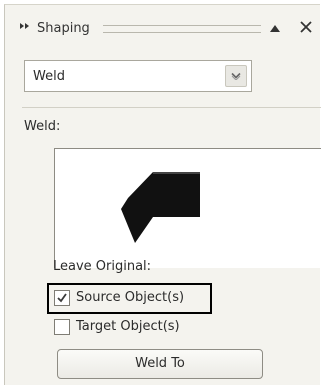  I want to click on chevron-down-icon, so click(236, 76).